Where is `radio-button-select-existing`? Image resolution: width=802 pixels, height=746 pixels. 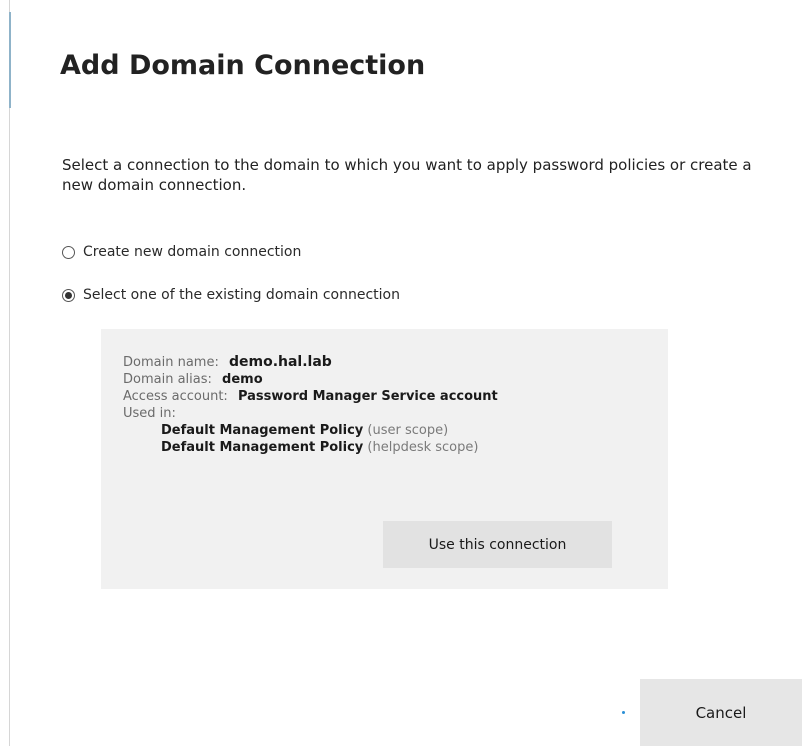
radio-button-select-existing is located at coordinates (68, 295).